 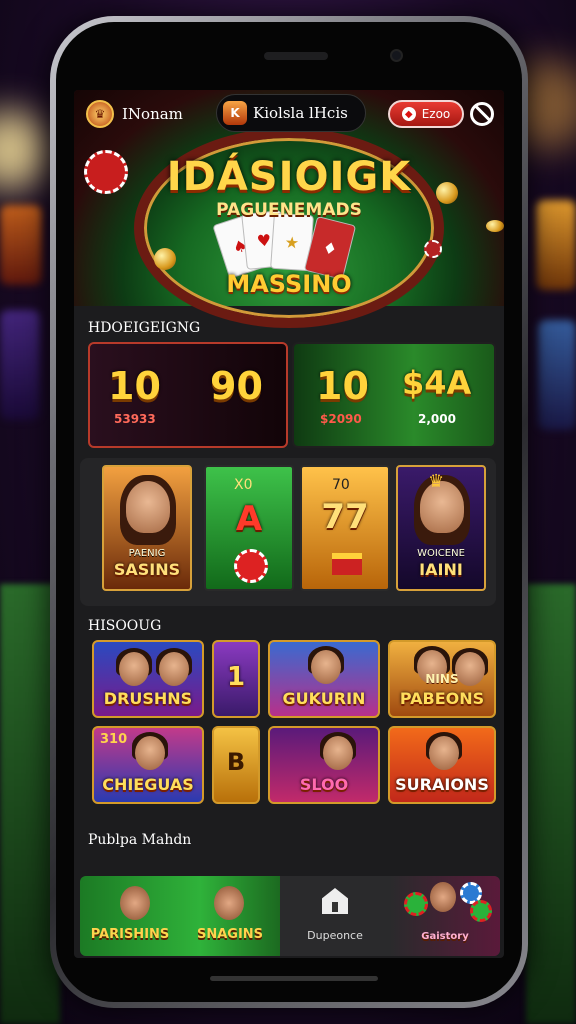 What do you see at coordinates (482, 114) in the screenshot?
I see `block-icon` at bounding box center [482, 114].